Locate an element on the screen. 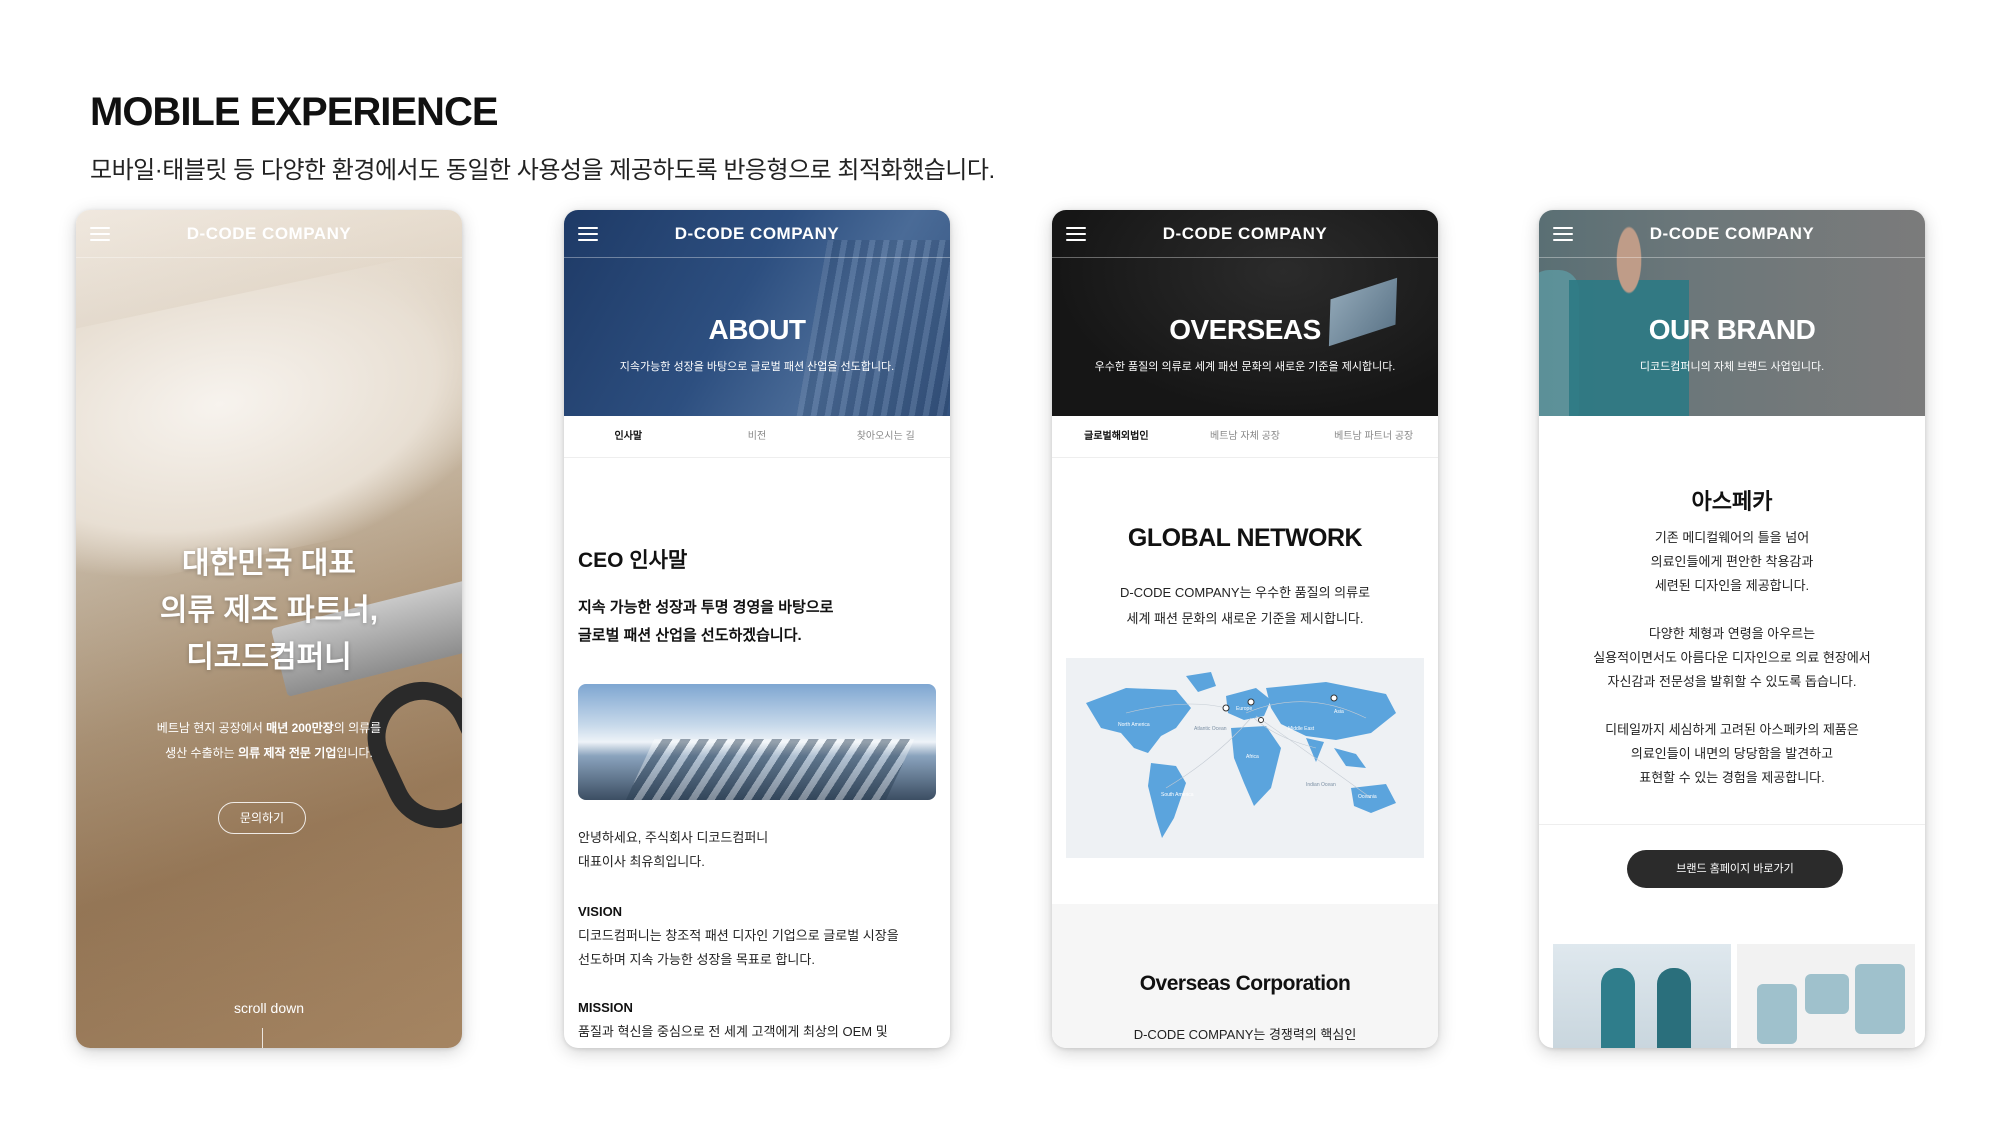 The width and height of the screenshot is (2000, 1136). tab-vietnam-partner-factory: 베트남 파트너 공장 is located at coordinates (1373, 436).